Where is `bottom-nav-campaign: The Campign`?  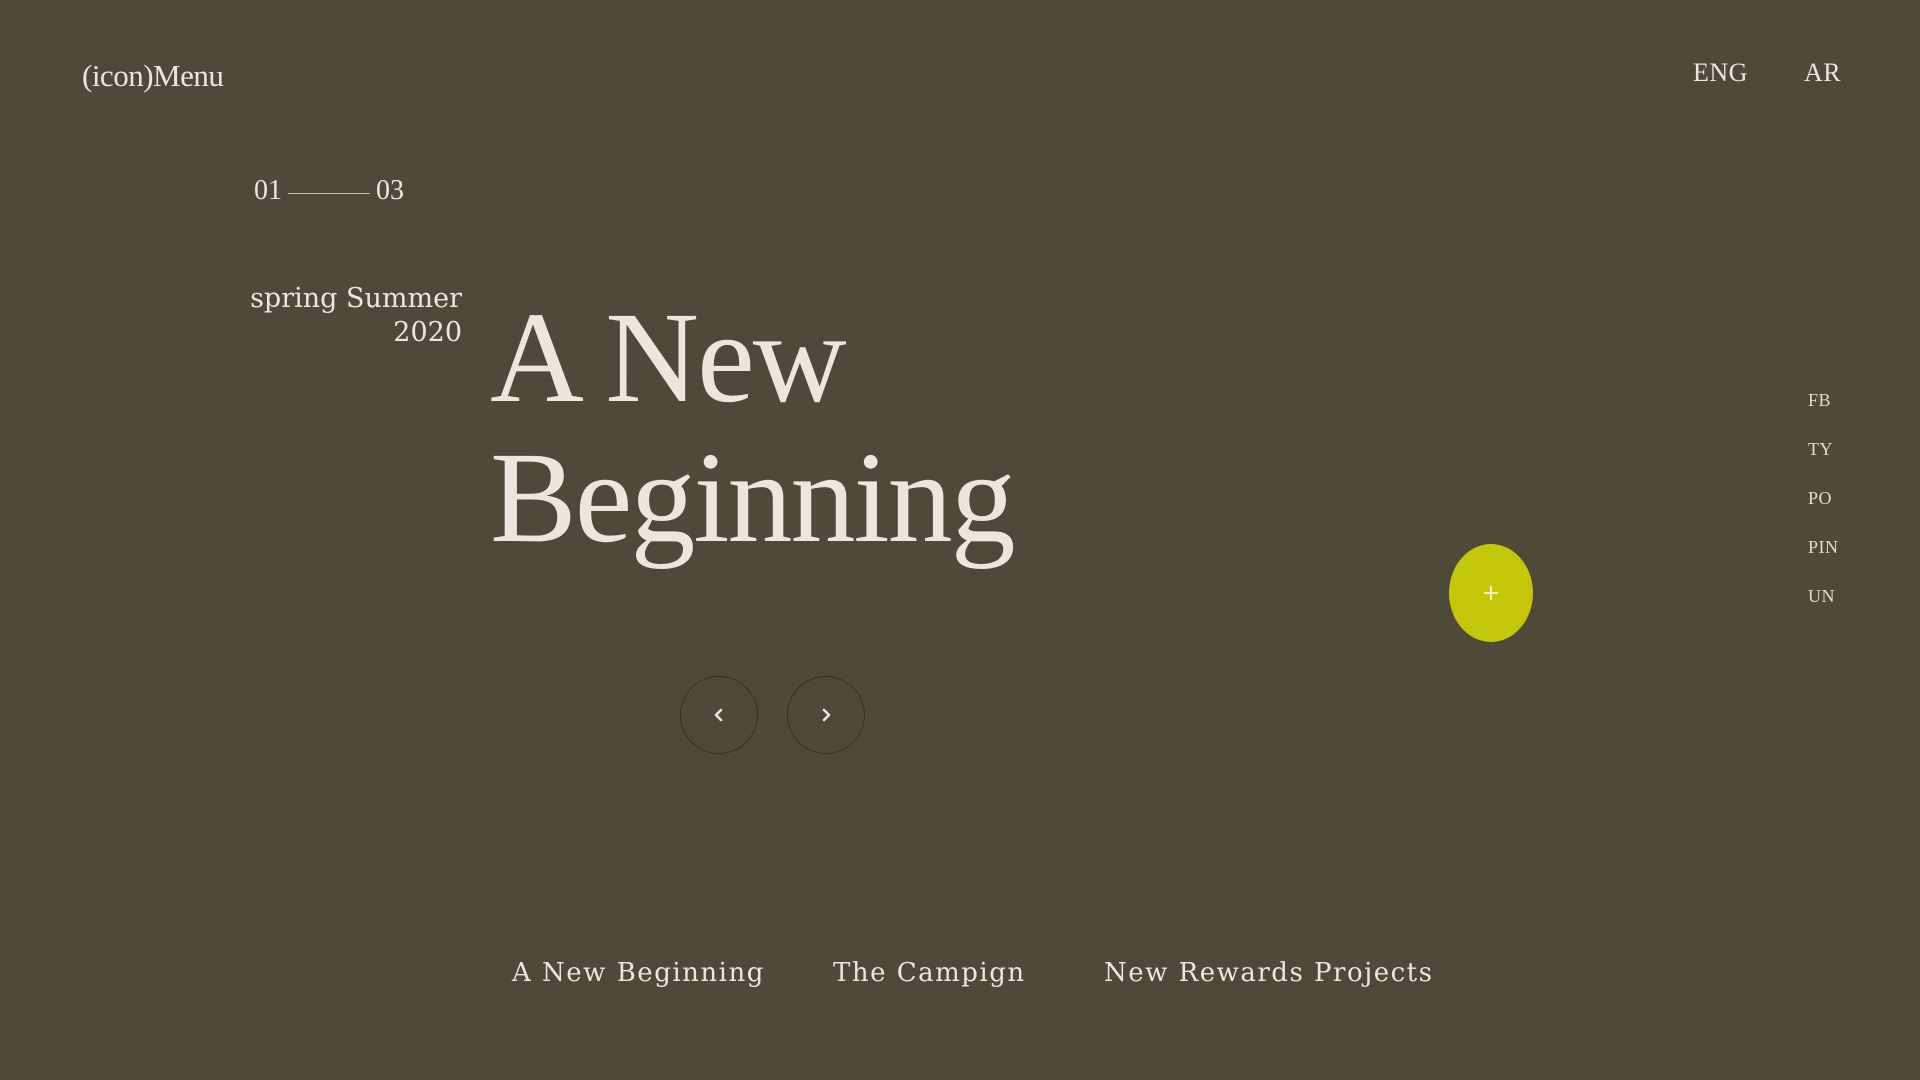
bottom-nav-campaign: The Campign is located at coordinates (929, 973).